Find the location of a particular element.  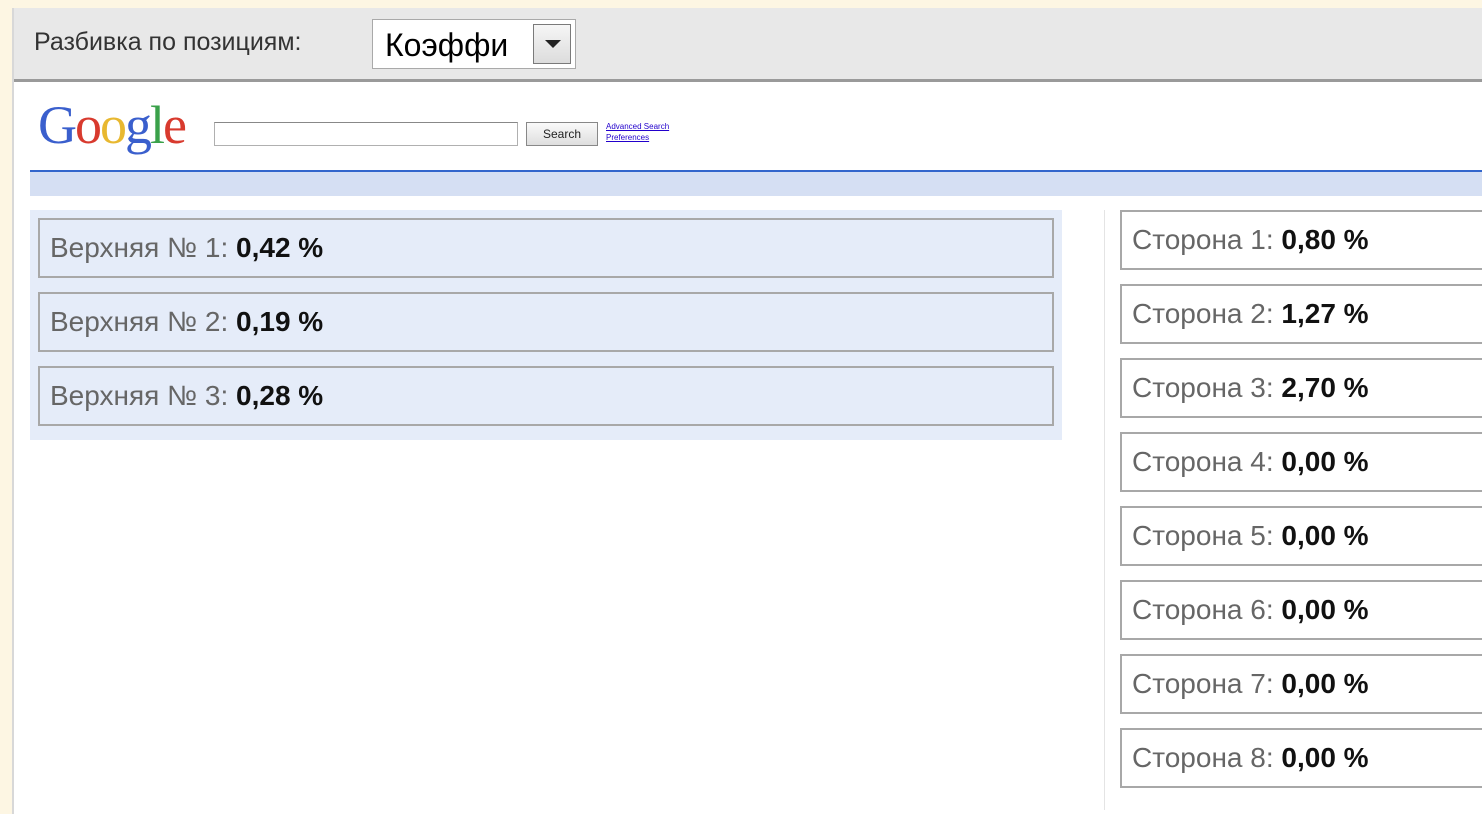

preferences-link: Preferences is located at coordinates (637, 137).